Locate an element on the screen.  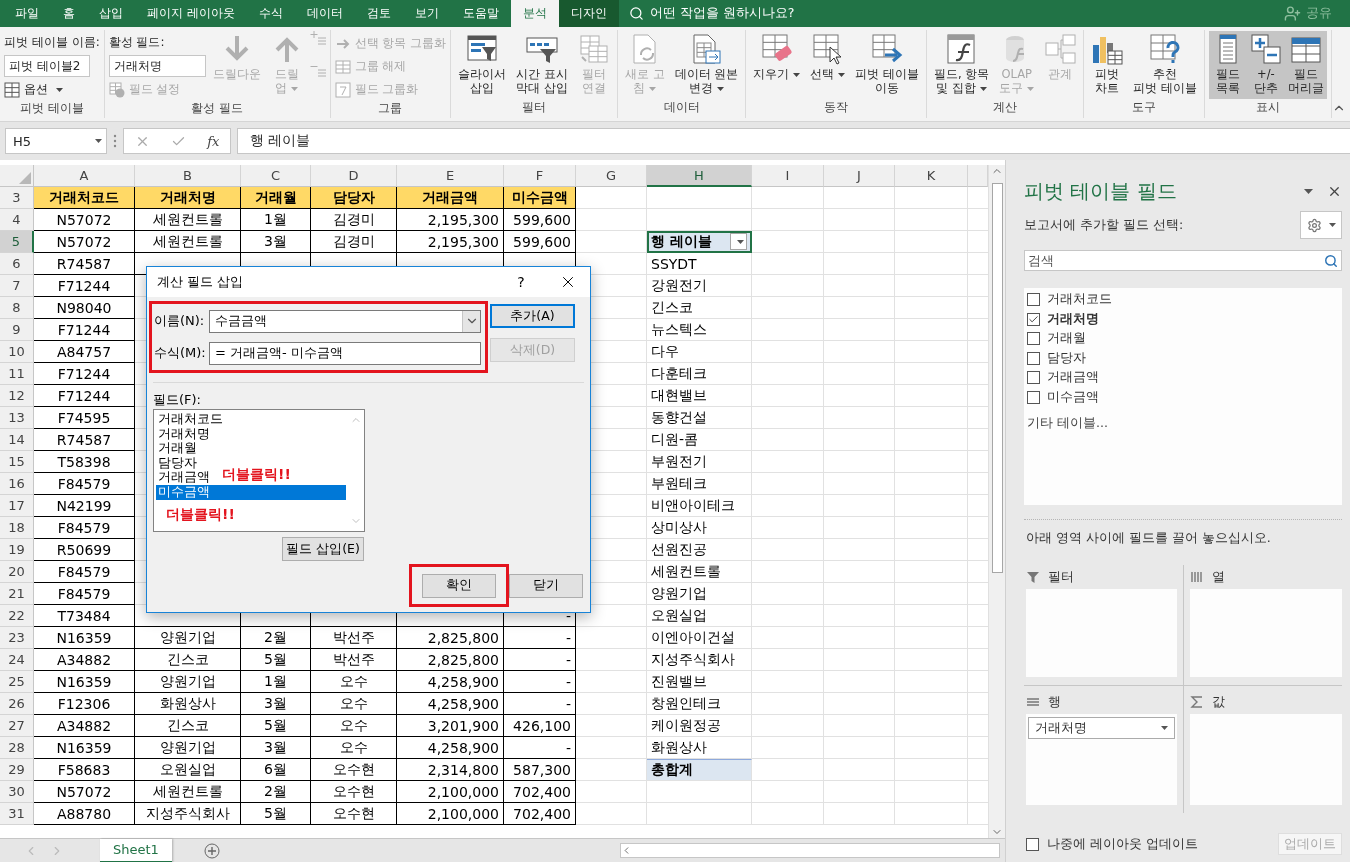
ribbon-button: +/- 단추 is located at coordinates (1265, 65).